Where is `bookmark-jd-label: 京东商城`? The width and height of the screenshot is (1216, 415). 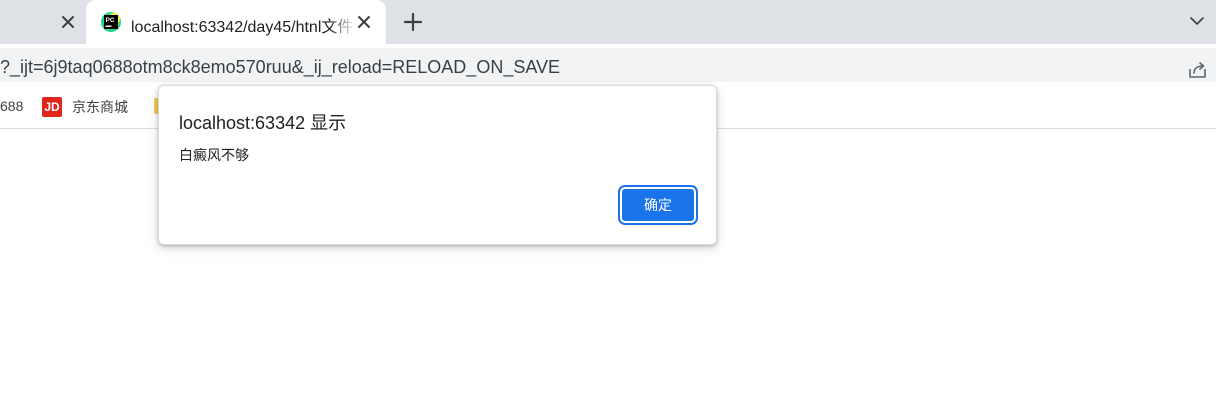
bookmark-jd-label: 京东商城 is located at coordinates (100, 107).